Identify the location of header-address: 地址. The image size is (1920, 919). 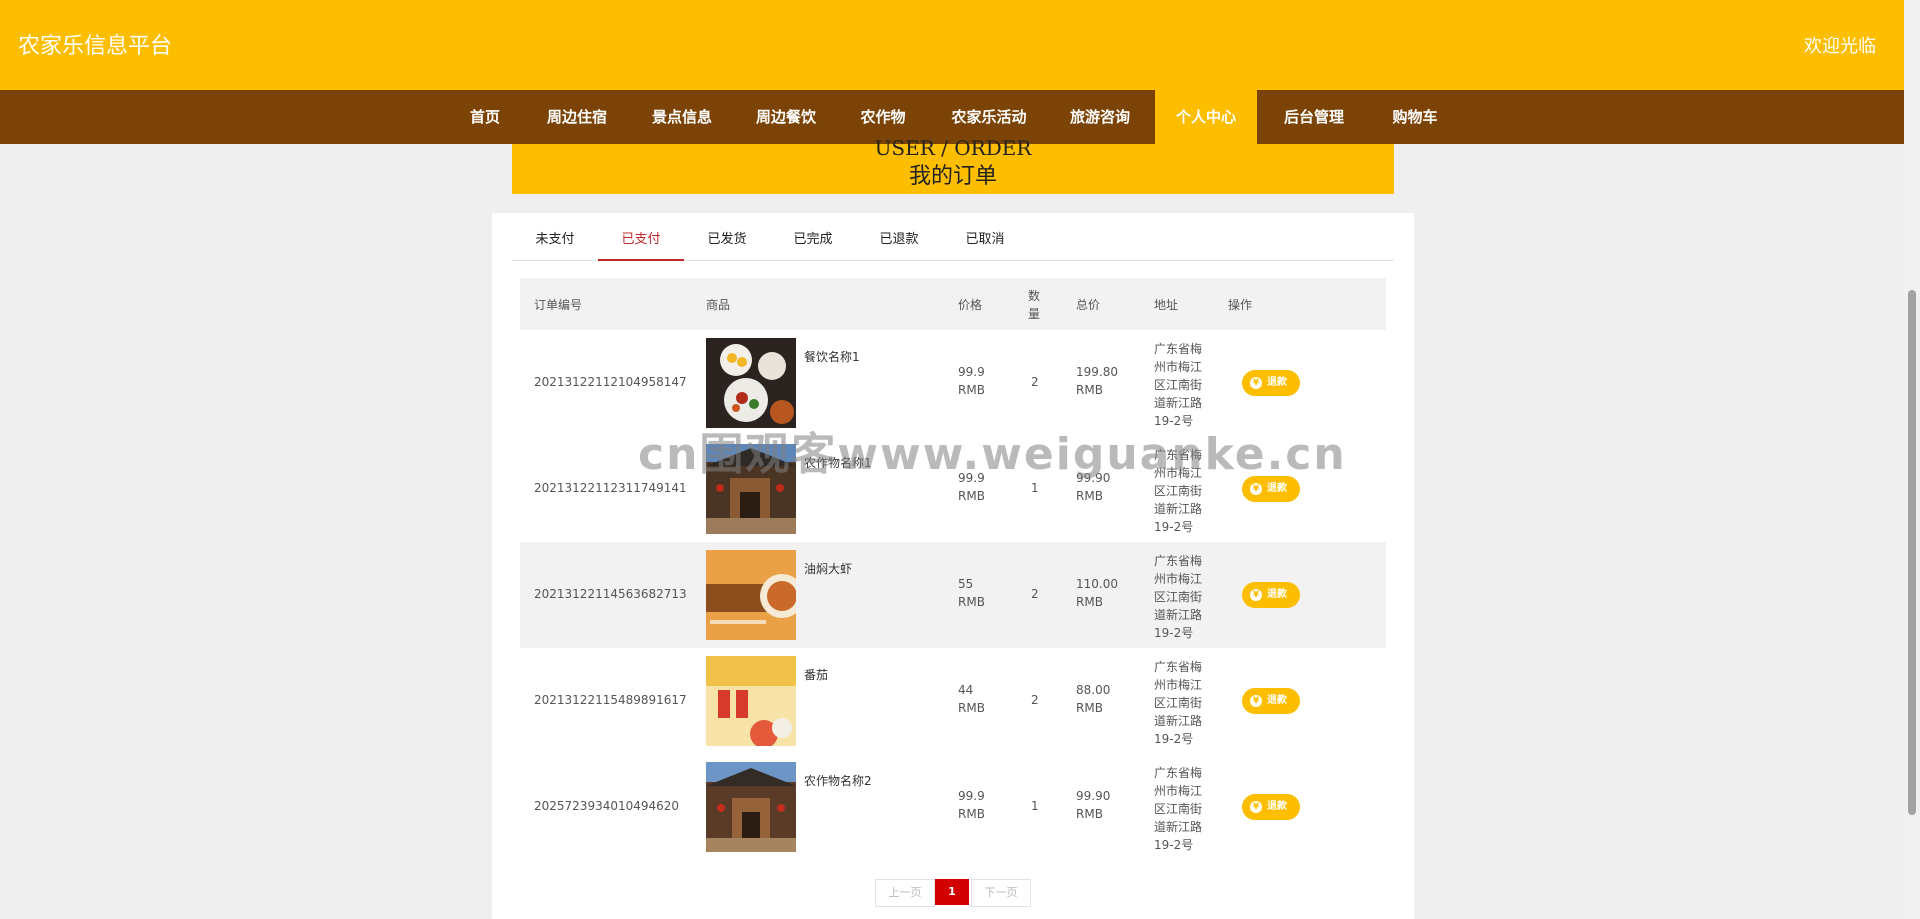
(1166, 305).